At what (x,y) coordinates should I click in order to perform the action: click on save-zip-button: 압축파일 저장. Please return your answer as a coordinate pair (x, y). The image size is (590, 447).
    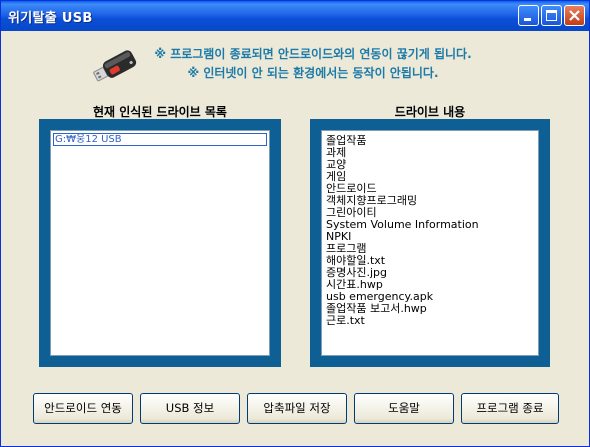
    Looking at the image, I should click on (297, 408).